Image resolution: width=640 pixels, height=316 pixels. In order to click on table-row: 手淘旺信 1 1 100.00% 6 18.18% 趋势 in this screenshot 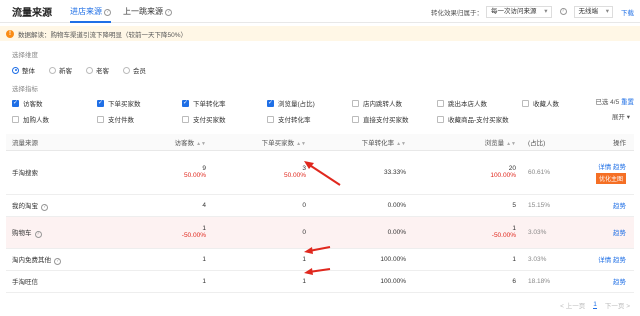, I will do `click(320, 281)`.